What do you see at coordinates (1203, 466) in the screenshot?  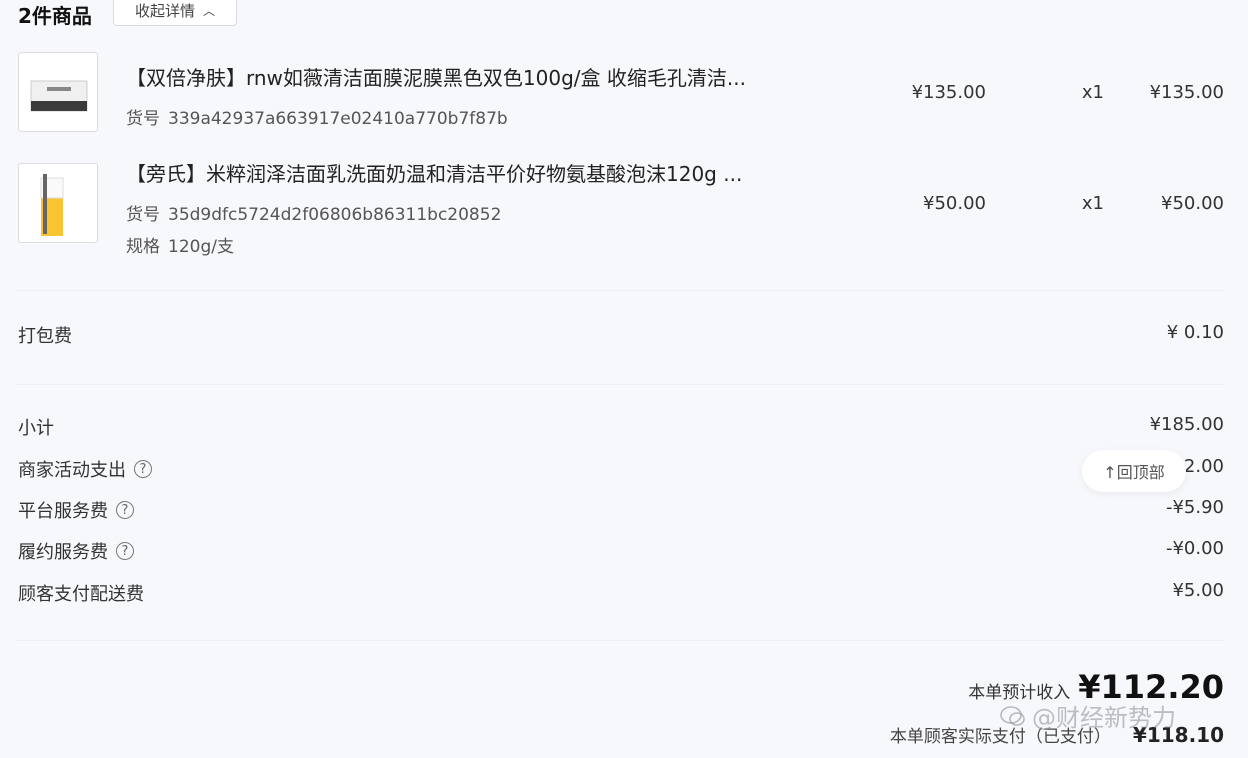 I see `merchant-promo-value: 2.00` at bounding box center [1203, 466].